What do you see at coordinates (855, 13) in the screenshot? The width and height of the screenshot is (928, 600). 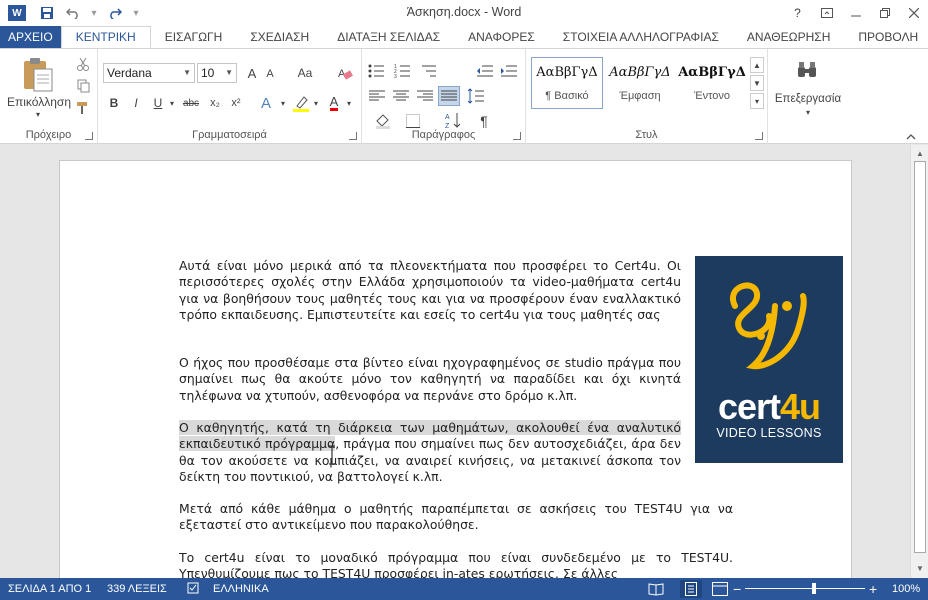 I see `minimize-icon` at bounding box center [855, 13].